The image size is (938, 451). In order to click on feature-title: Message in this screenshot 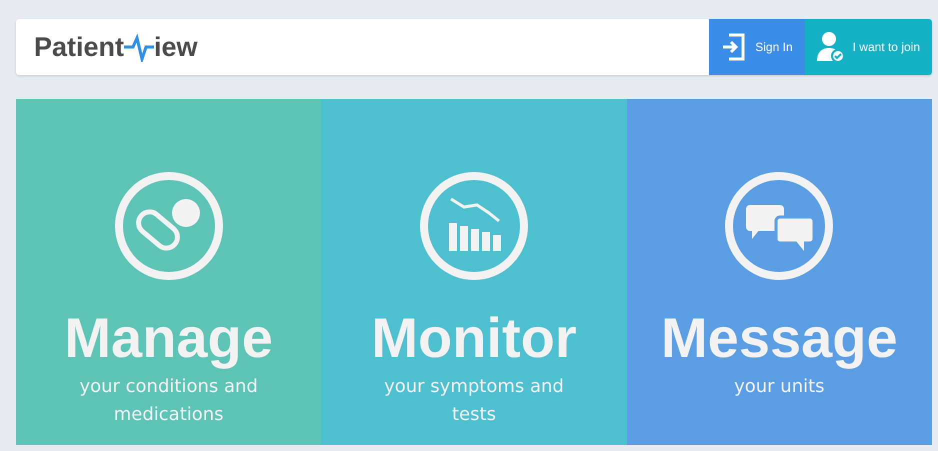, I will do `click(779, 338)`.